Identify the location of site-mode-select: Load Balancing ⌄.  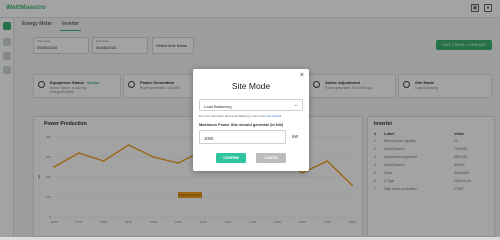
(251, 105).